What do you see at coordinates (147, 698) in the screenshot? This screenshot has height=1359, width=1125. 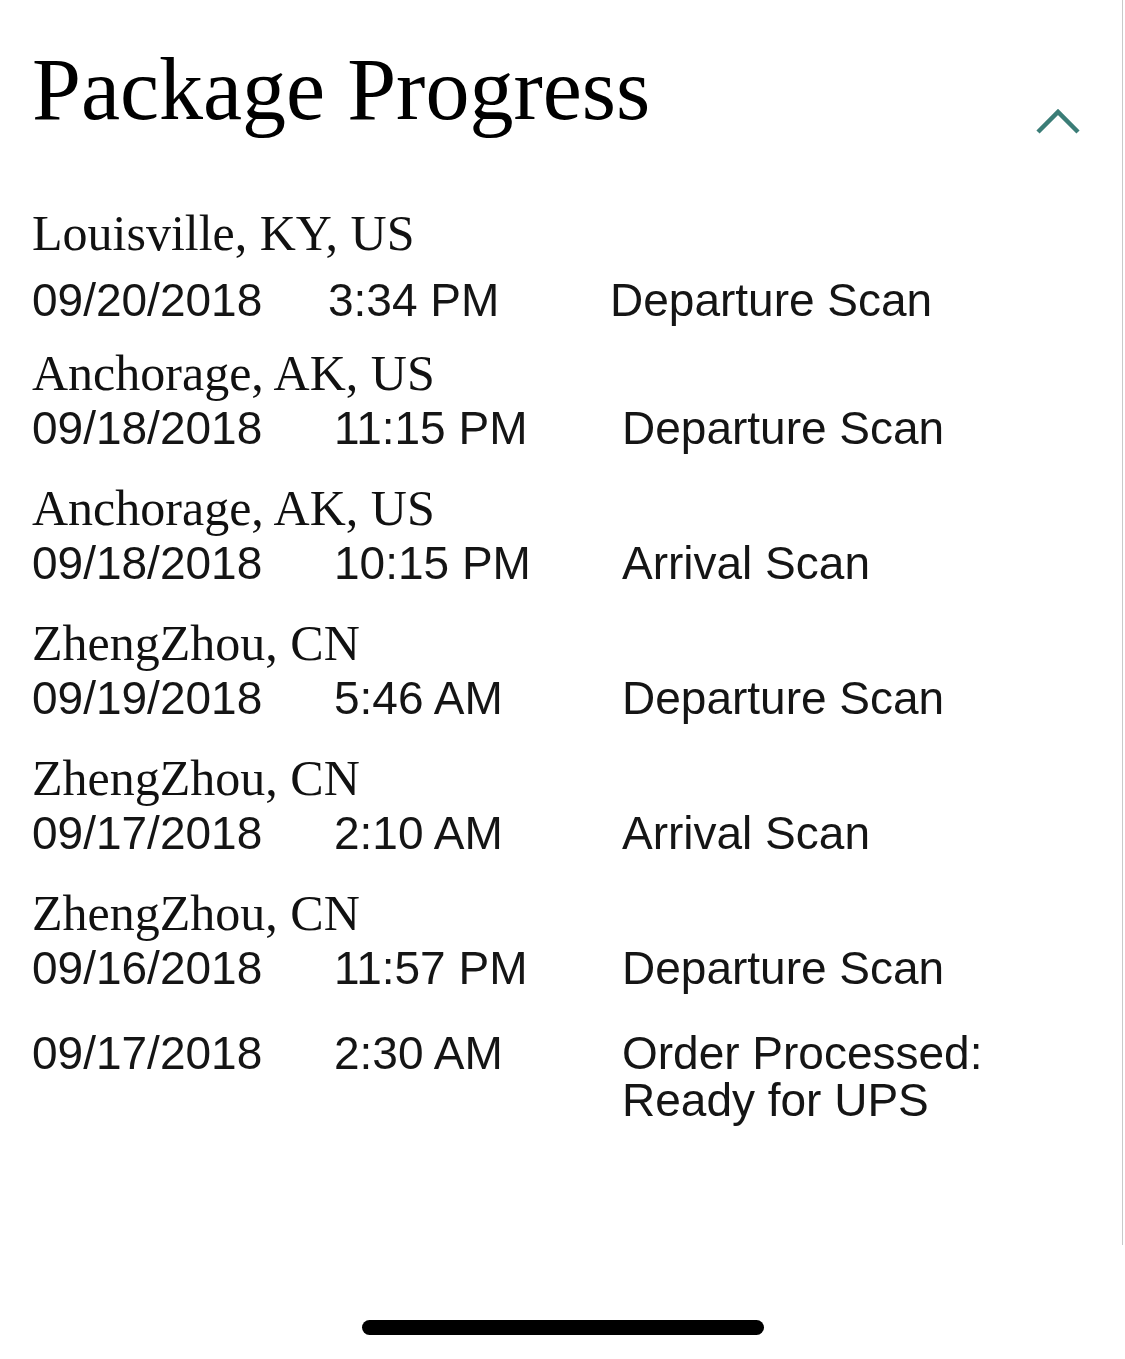 I see `event-date: 09/19/2018` at bounding box center [147, 698].